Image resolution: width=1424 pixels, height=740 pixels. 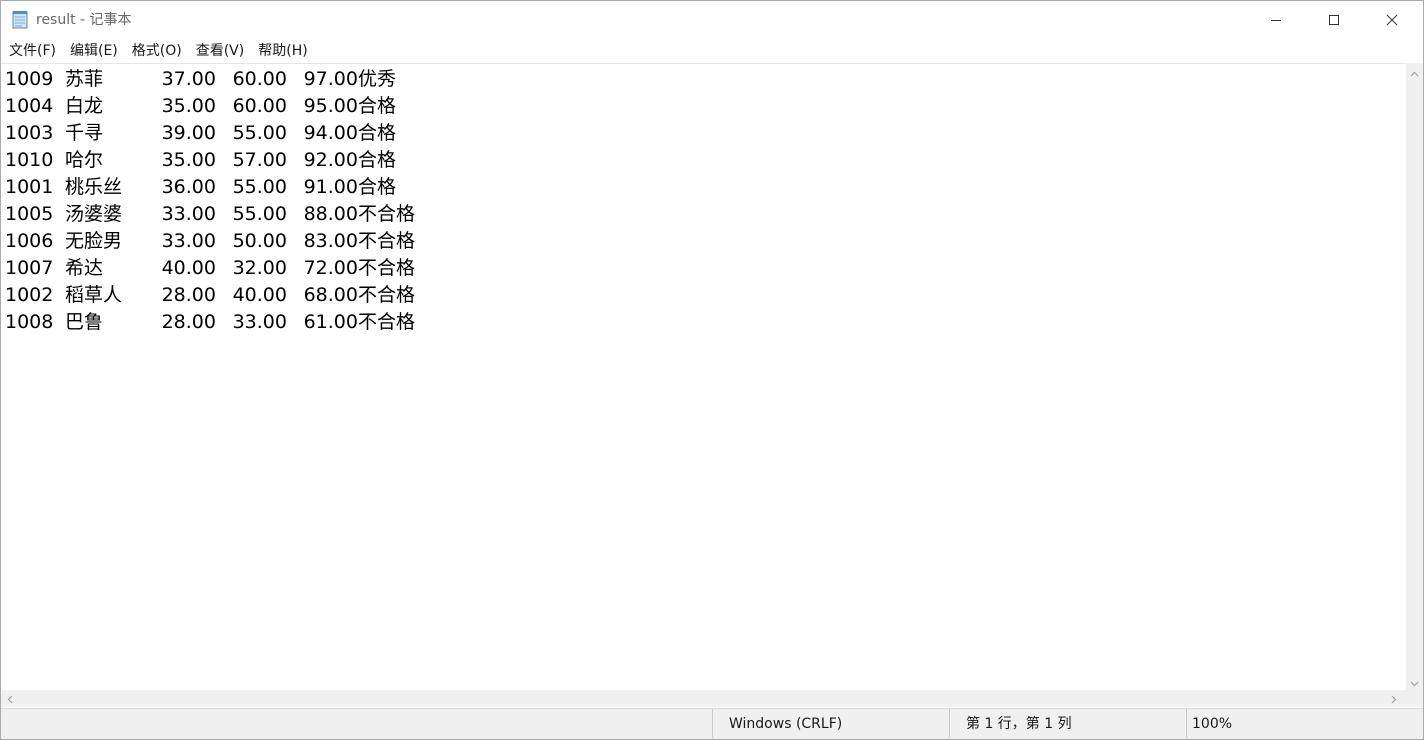 What do you see at coordinates (94, 241) in the screenshot?
I see `line-name: 无脸男` at bounding box center [94, 241].